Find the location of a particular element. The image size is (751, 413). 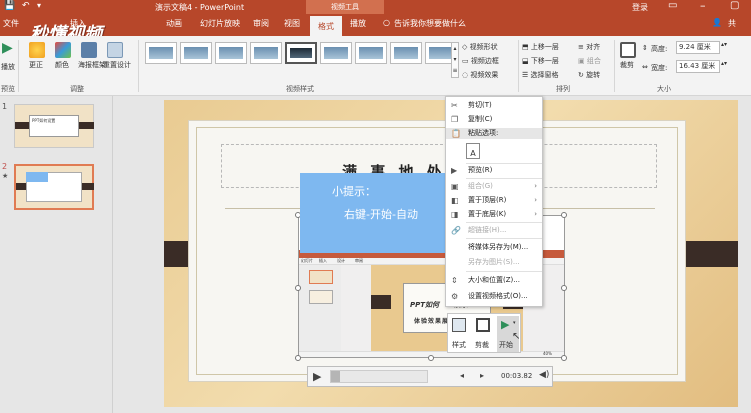

tab-file: 文件 is located at coordinates (11, 23).